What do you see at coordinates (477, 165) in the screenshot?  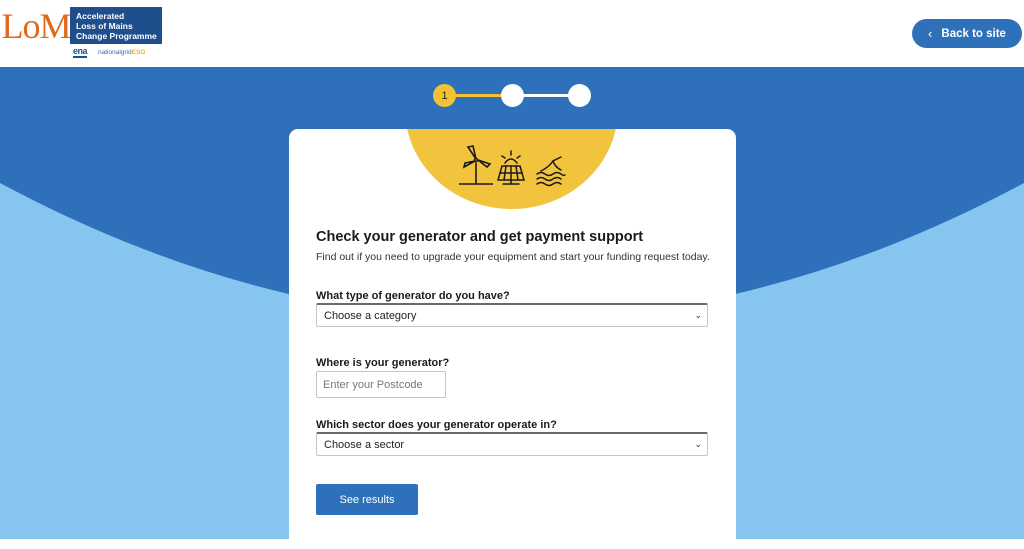 I see `wind-turbine-icon` at bounding box center [477, 165].